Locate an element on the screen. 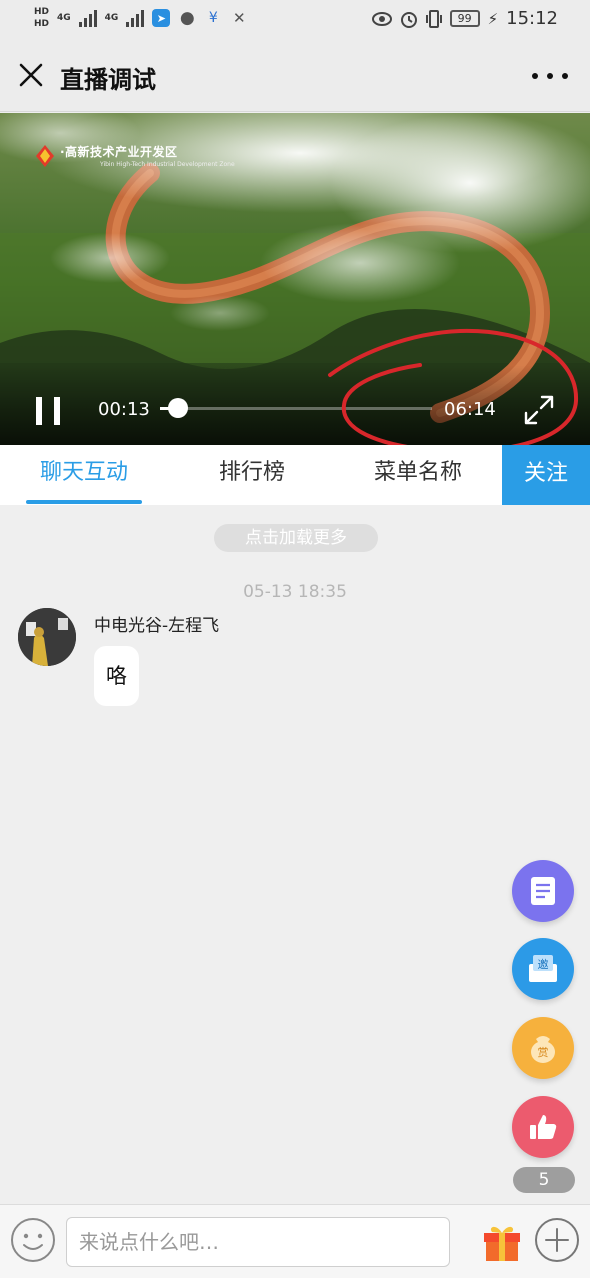 This screenshot has width=590, height=1278. reward-label: 赏 is located at coordinates (543, 1052).